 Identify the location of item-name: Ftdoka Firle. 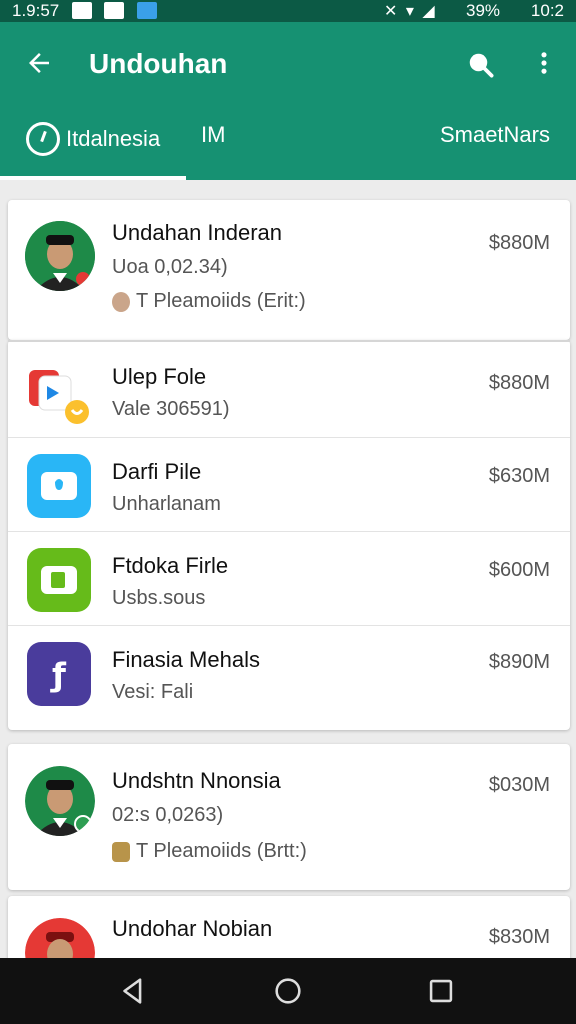
(170, 565).